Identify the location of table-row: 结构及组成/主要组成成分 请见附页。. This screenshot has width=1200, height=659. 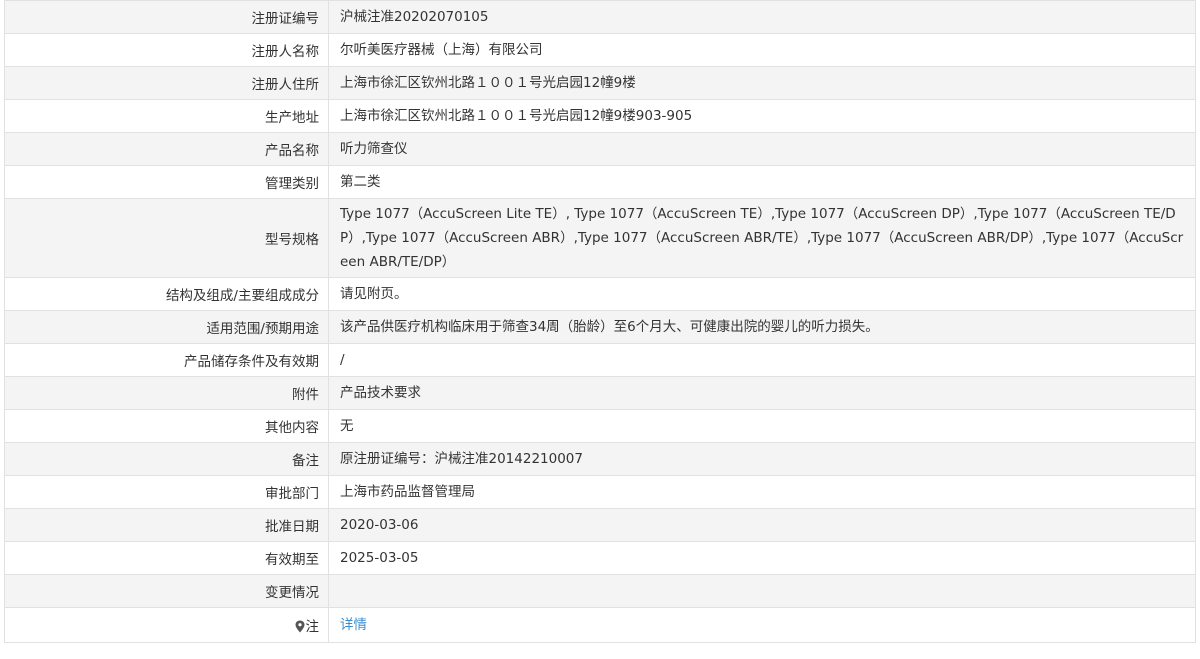
(600, 294).